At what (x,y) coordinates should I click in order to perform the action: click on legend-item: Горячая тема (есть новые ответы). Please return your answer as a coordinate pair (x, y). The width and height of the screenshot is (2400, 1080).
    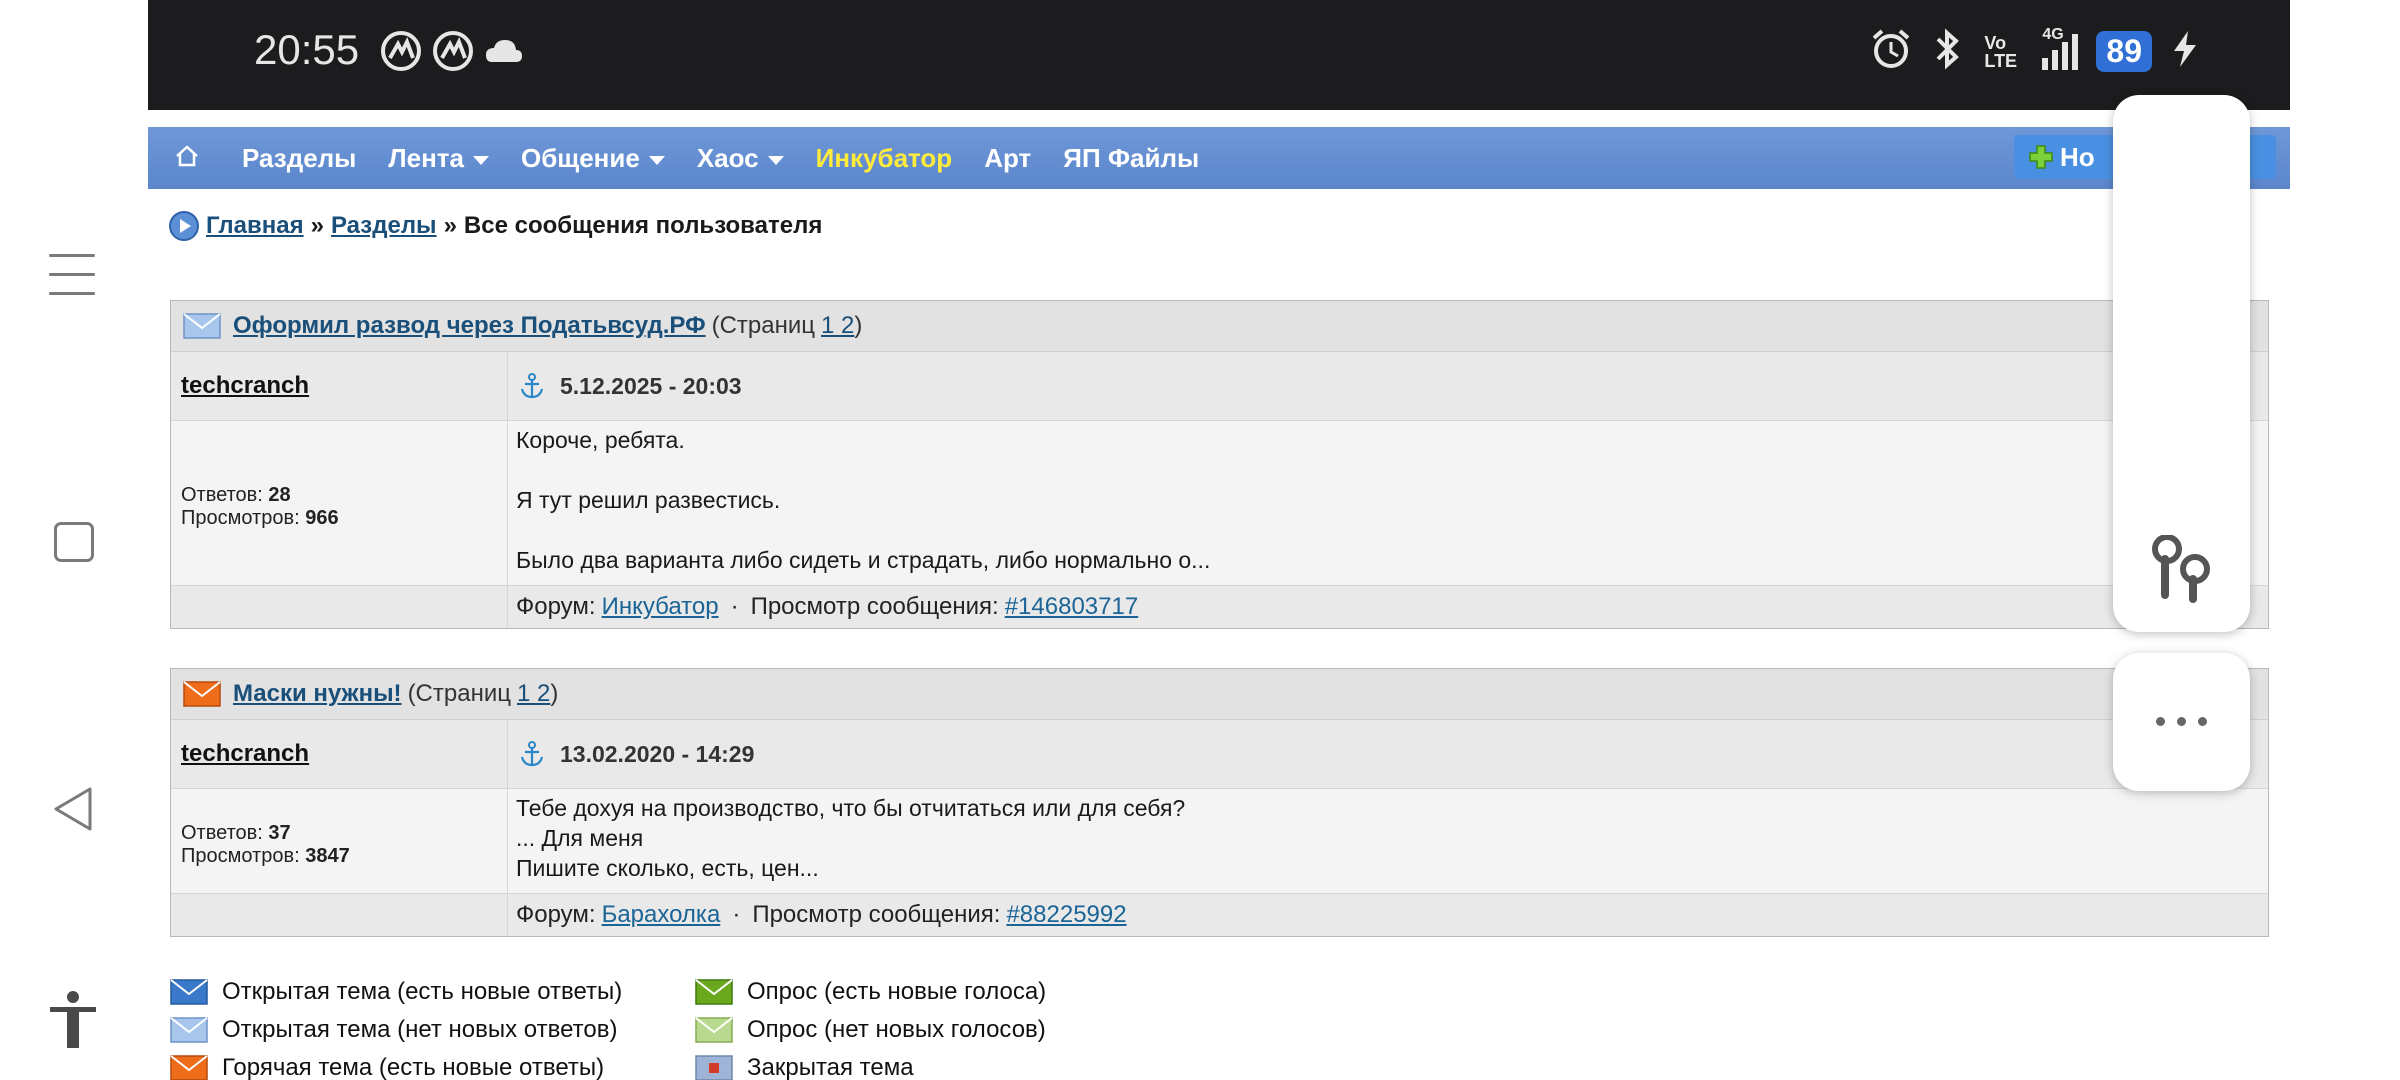
    Looking at the image, I should click on (387, 1067).